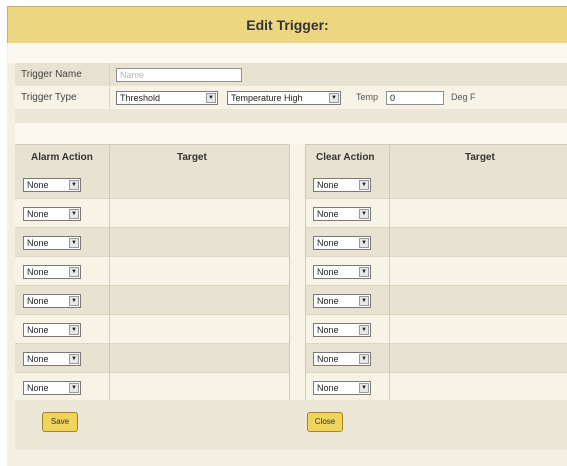 The height and width of the screenshot is (466, 567). What do you see at coordinates (62, 157) in the screenshot?
I see `alarm-action-header: Alarm Action` at bounding box center [62, 157].